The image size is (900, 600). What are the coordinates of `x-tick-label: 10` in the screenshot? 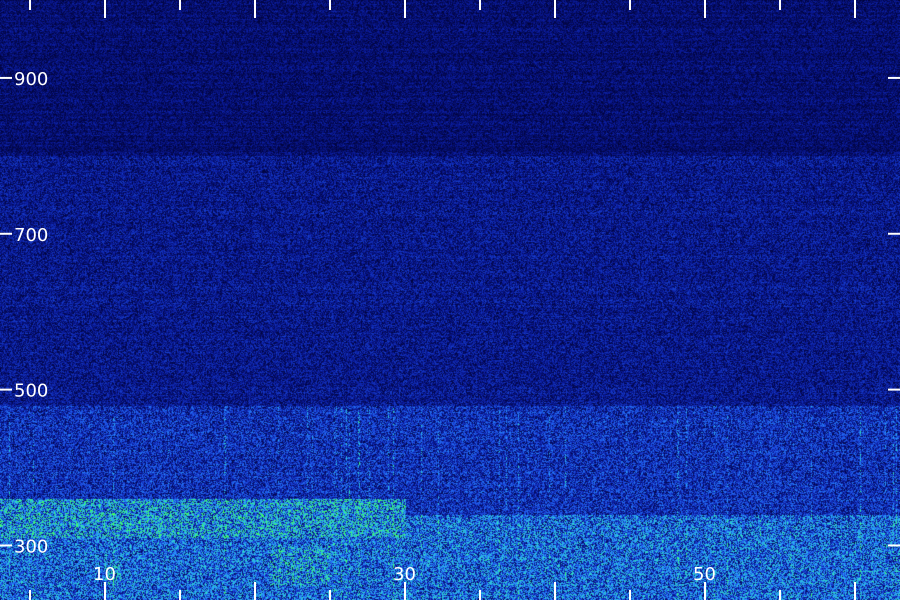 It's located at (104, 574).